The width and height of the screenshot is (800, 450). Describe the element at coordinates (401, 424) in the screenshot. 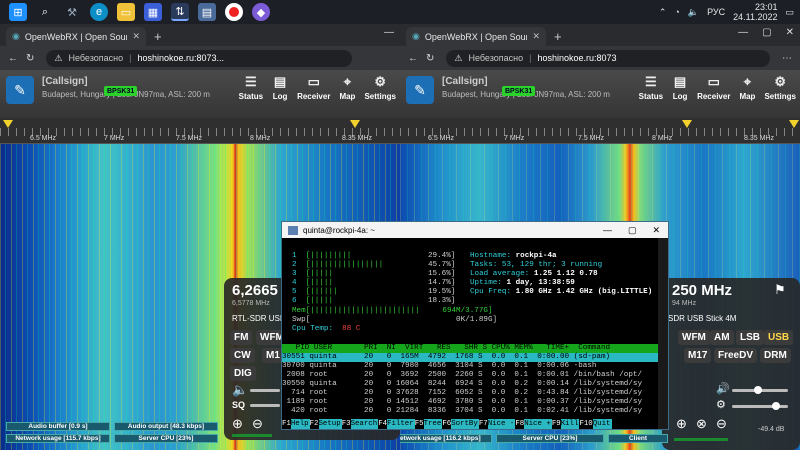

I see `filter-key: Filter` at that location.